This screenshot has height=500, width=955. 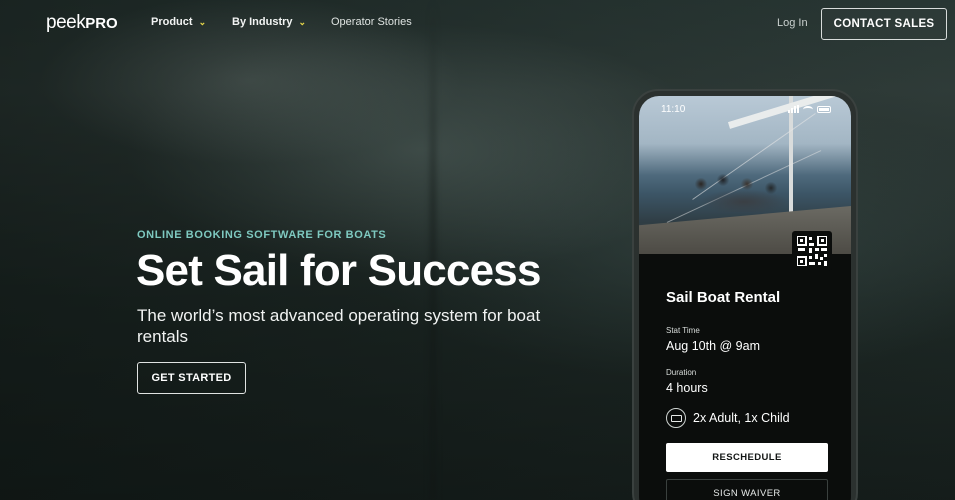 I want to click on booking-title: Sail Boat Rental, so click(x=723, y=297).